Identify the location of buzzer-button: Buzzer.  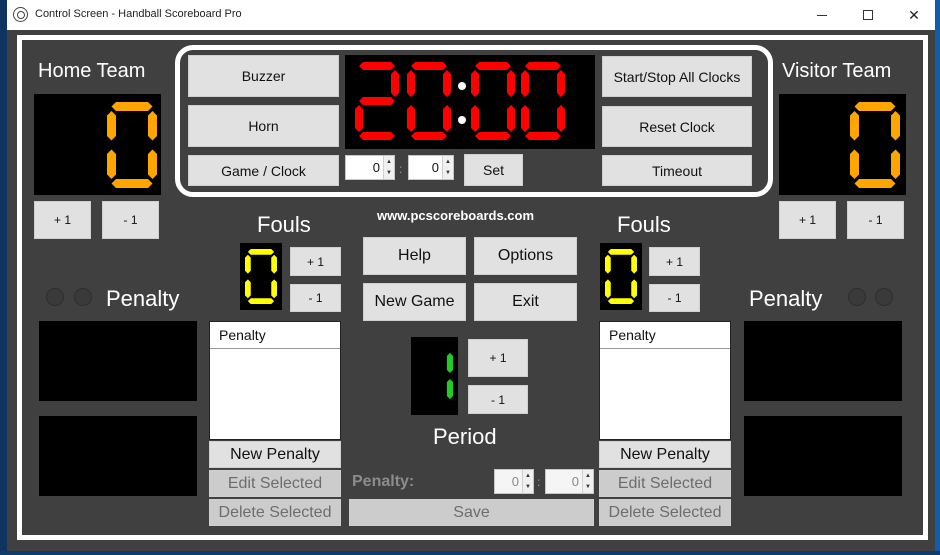
(263, 76).